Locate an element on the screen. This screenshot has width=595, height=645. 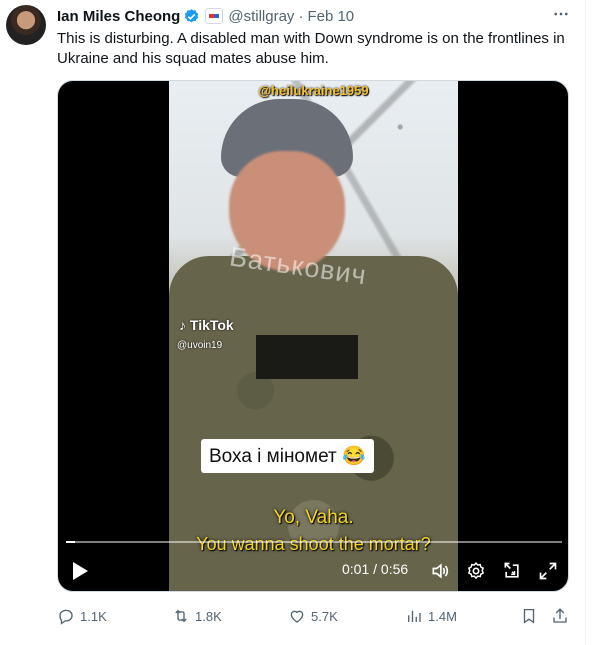
fullscreen-button is located at coordinates (548, 571).